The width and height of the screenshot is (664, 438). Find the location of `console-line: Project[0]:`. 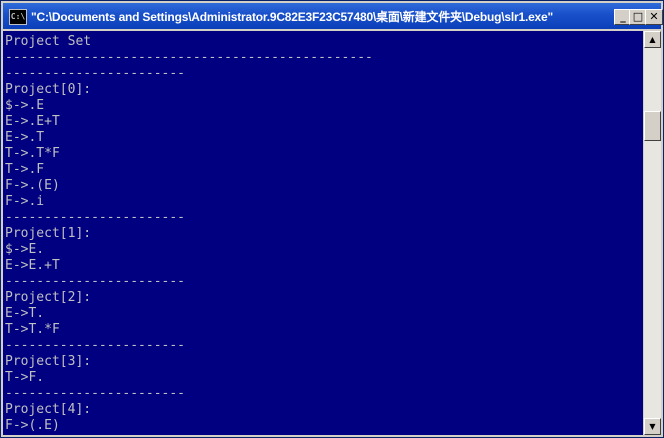

console-line: Project[0]: is located at coordinates (48, 89).